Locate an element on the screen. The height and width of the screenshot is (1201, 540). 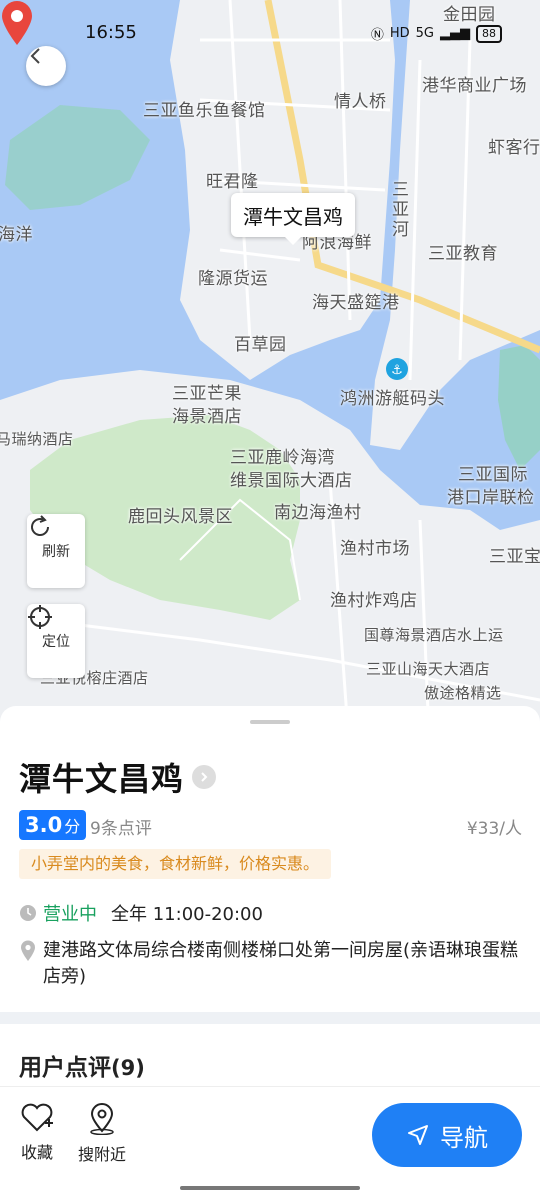
chevron-left-icon is located at coordinates (35, 56).